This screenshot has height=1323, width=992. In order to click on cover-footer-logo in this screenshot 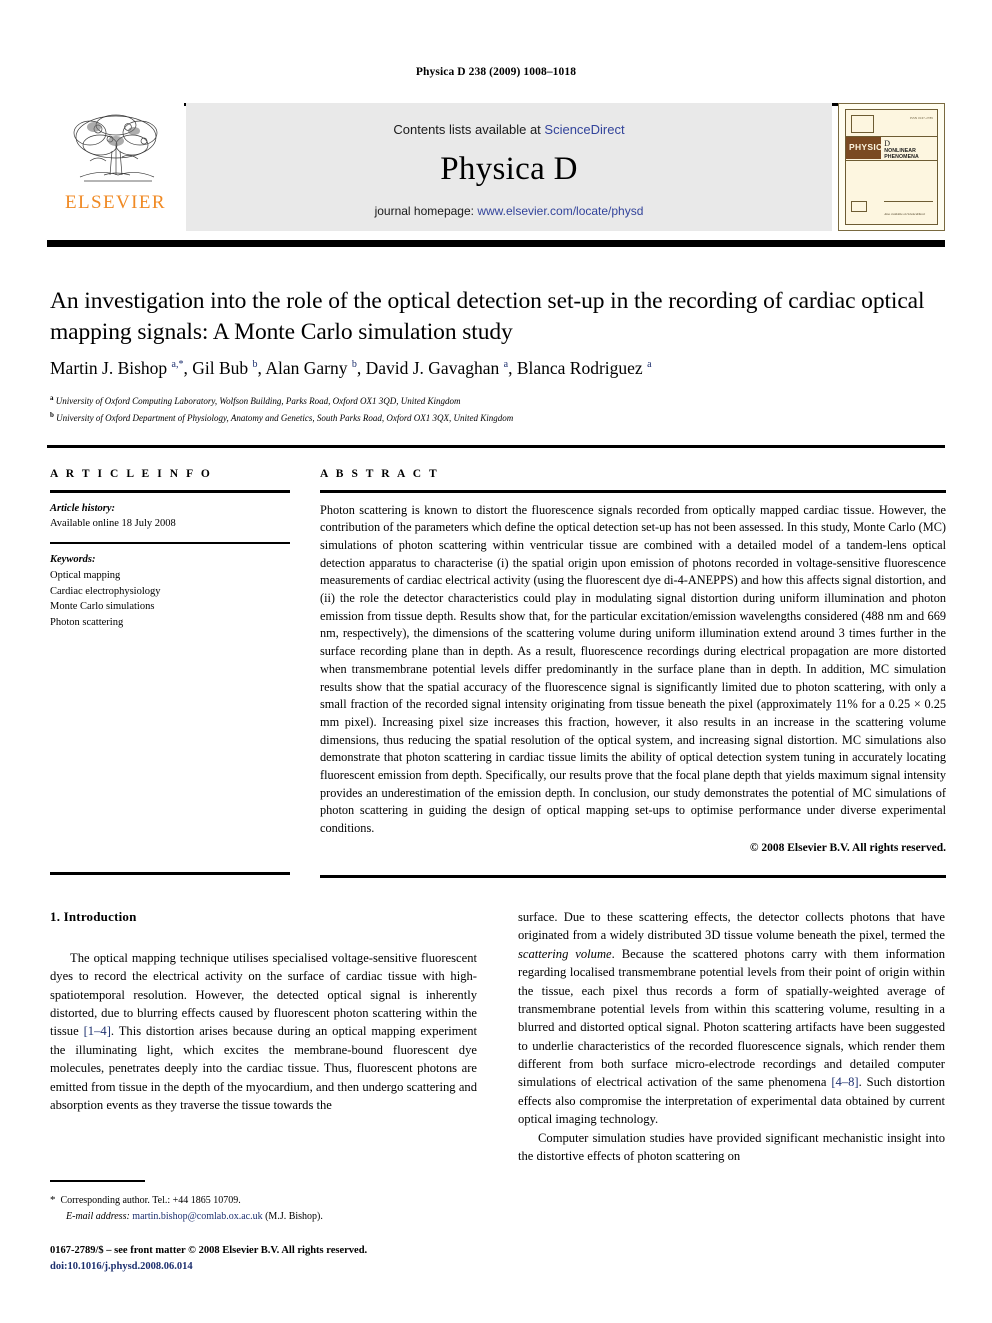, I will do `click(859, 206)`.